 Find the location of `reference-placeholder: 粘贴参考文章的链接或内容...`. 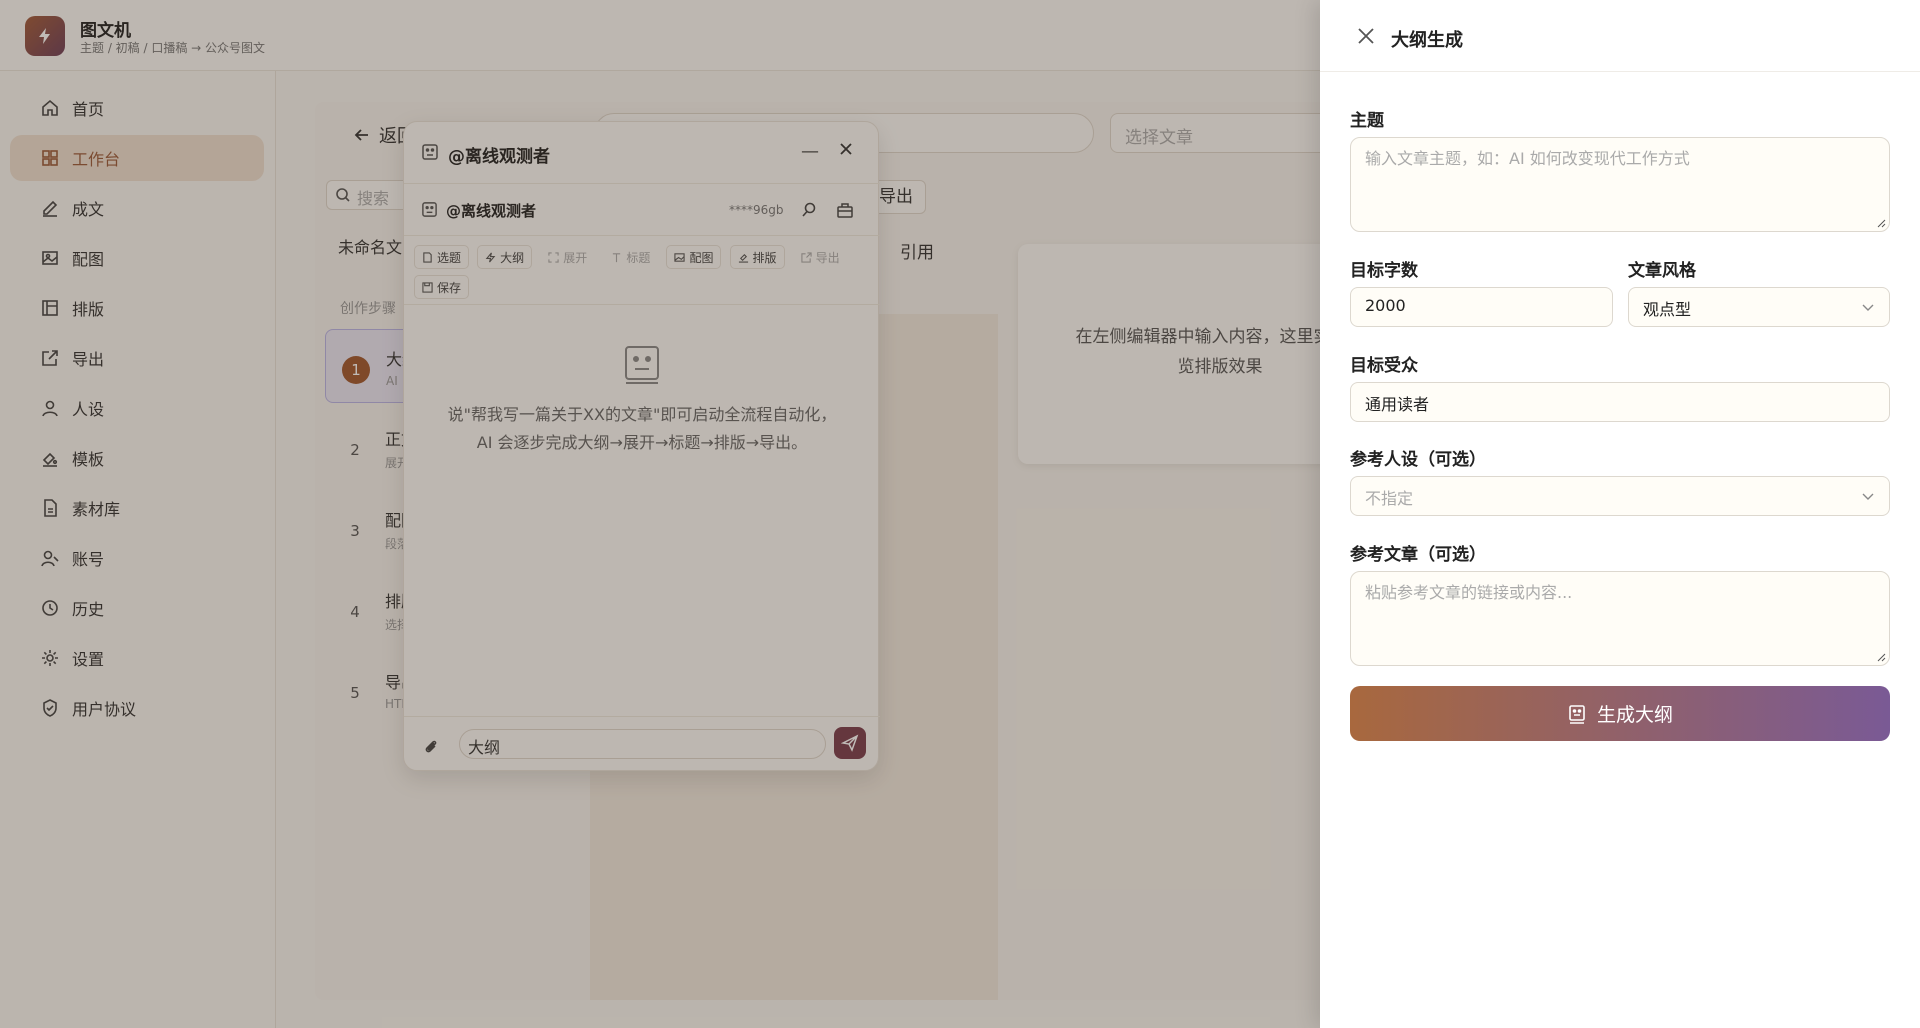

reference-placeholder: 粘贴参考文章的链接或内容... is located at coordinates (1469, 592).